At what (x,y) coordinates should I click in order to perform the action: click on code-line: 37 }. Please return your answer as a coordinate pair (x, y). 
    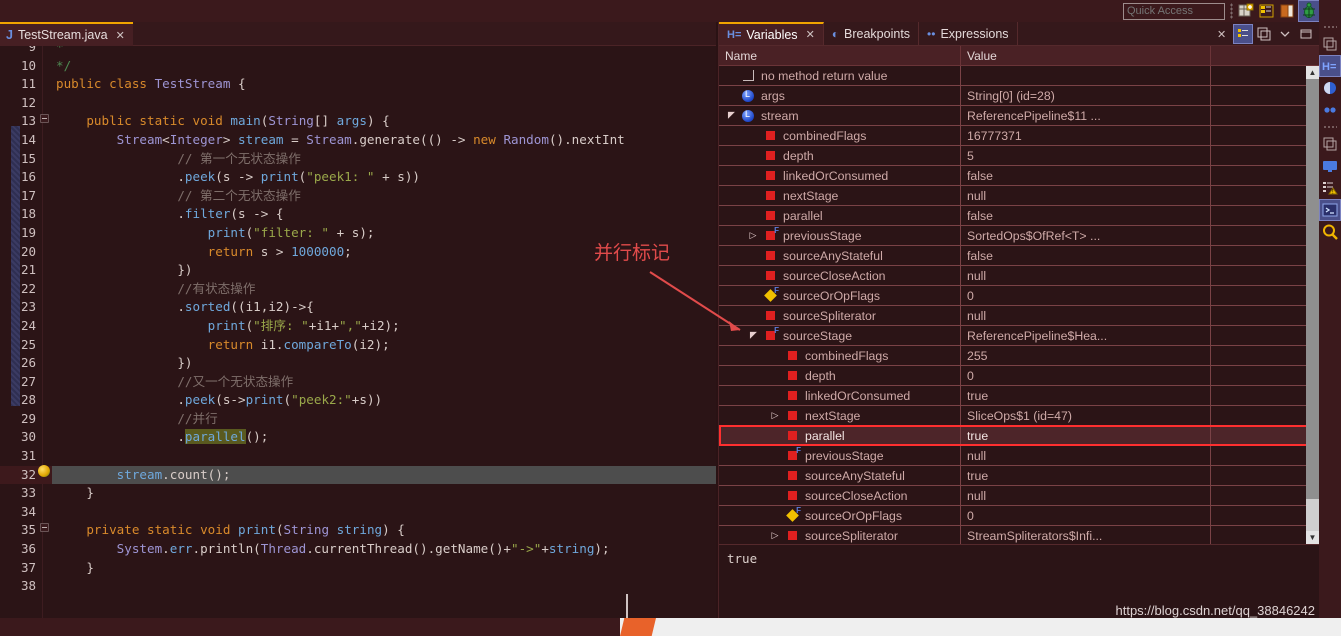
    Looking at the image, I should click on (358, 568).